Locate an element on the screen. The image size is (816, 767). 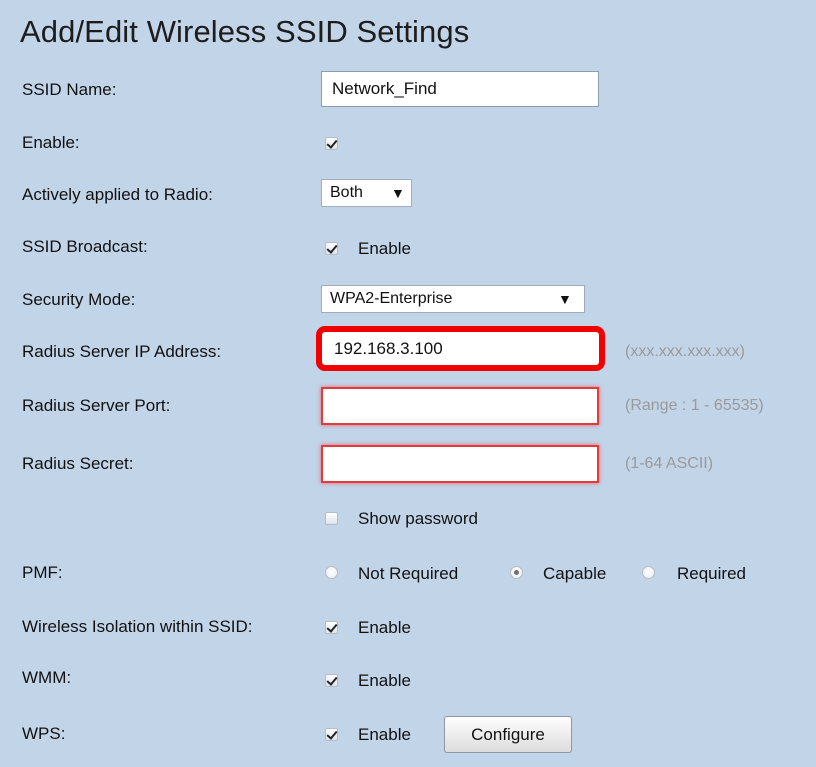
wireless-isolation-option-label: Enable is located at coordinates (384, 627).